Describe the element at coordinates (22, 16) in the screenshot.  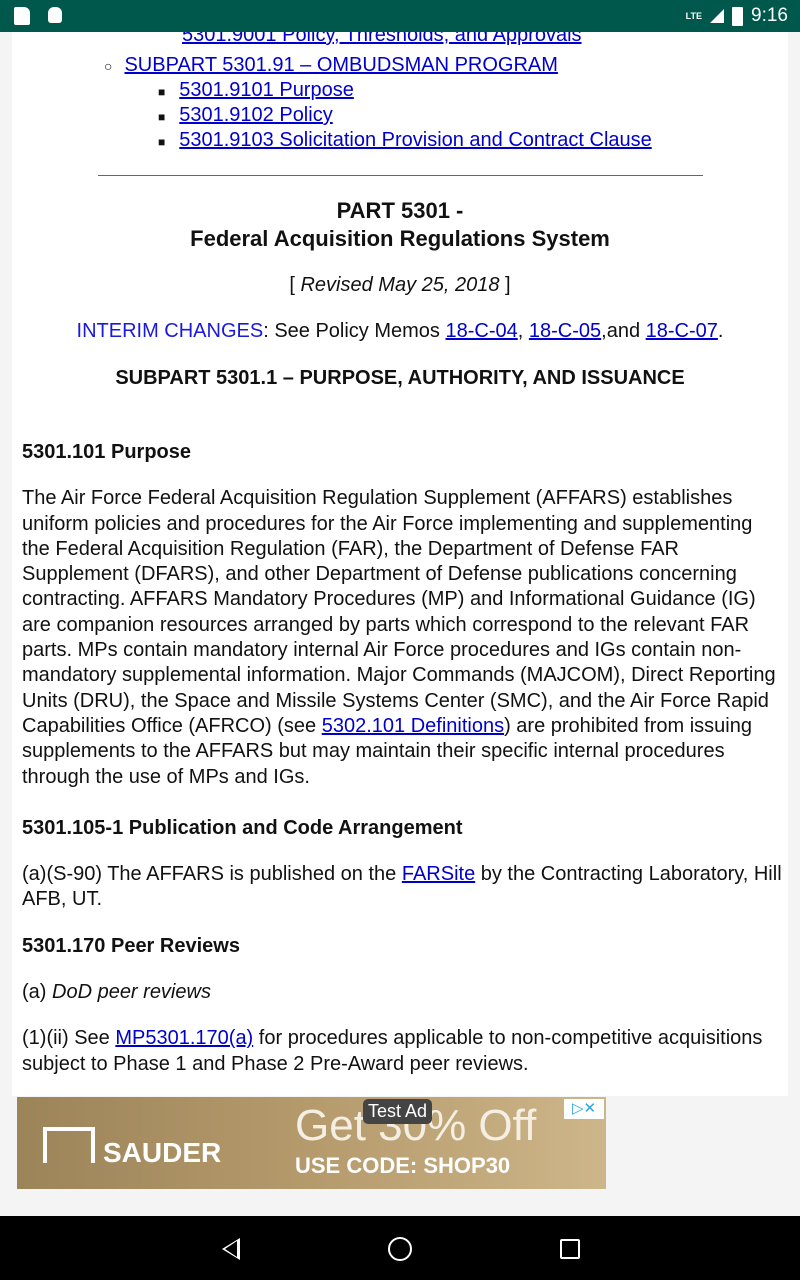
I see `sd-card-icon` at that location.